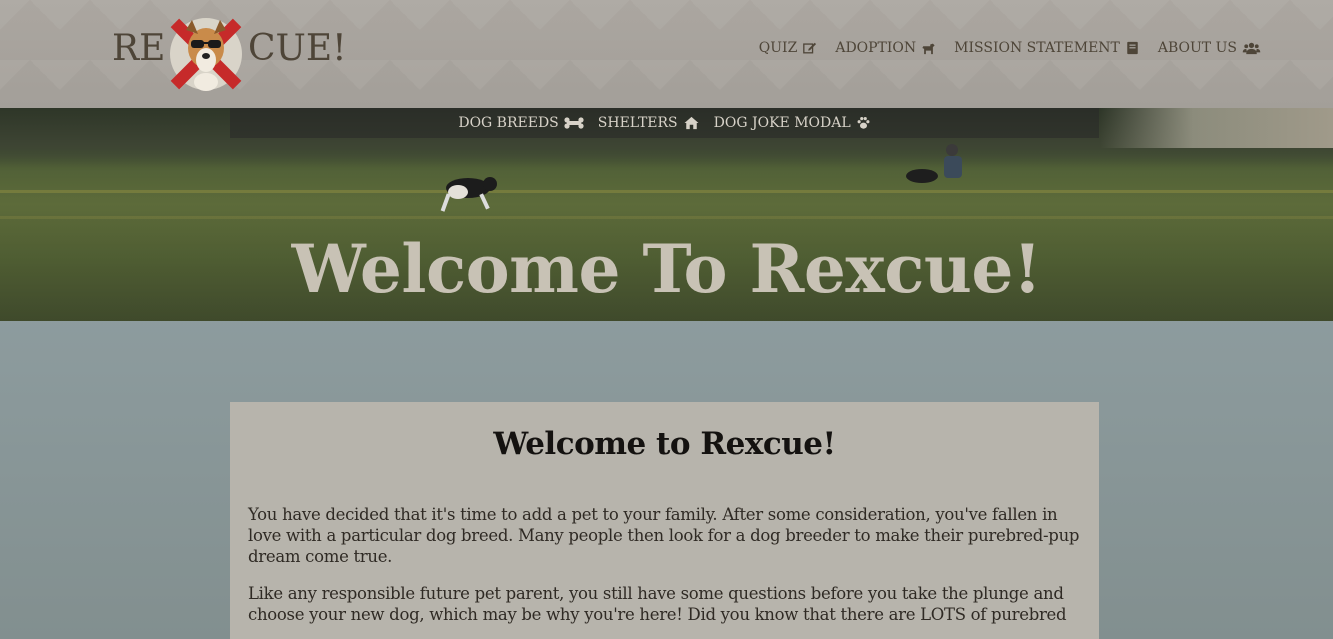 This screenshot has width=1333, height=639. I want to click on nav-item-shelters: SHELTERS, so click(649, 123).